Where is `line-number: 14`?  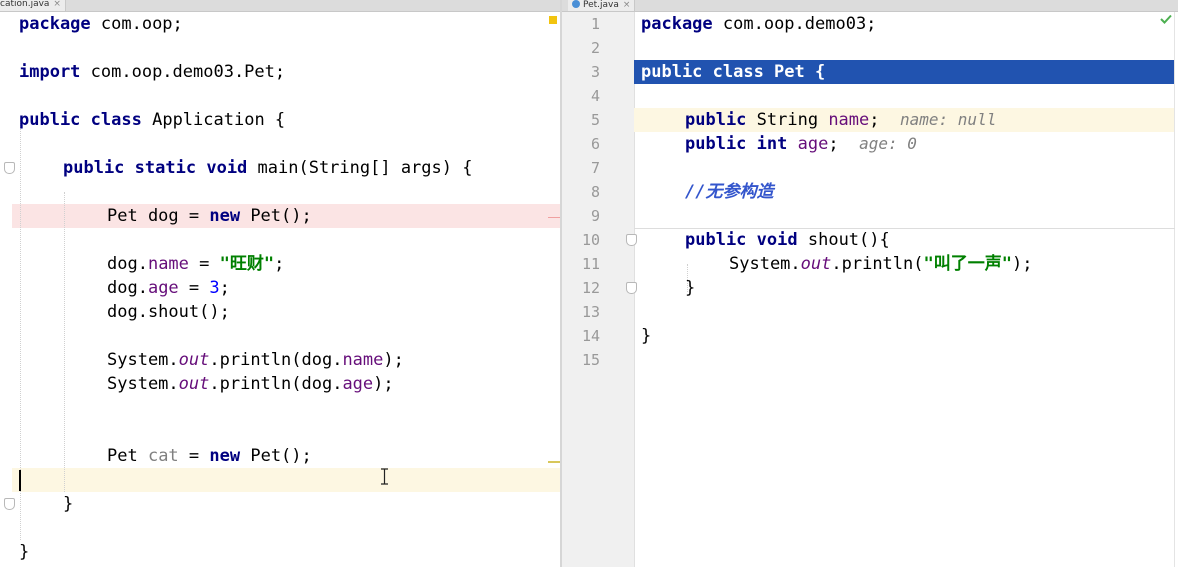
line-number: 14 is located at coordinates (590, 336).